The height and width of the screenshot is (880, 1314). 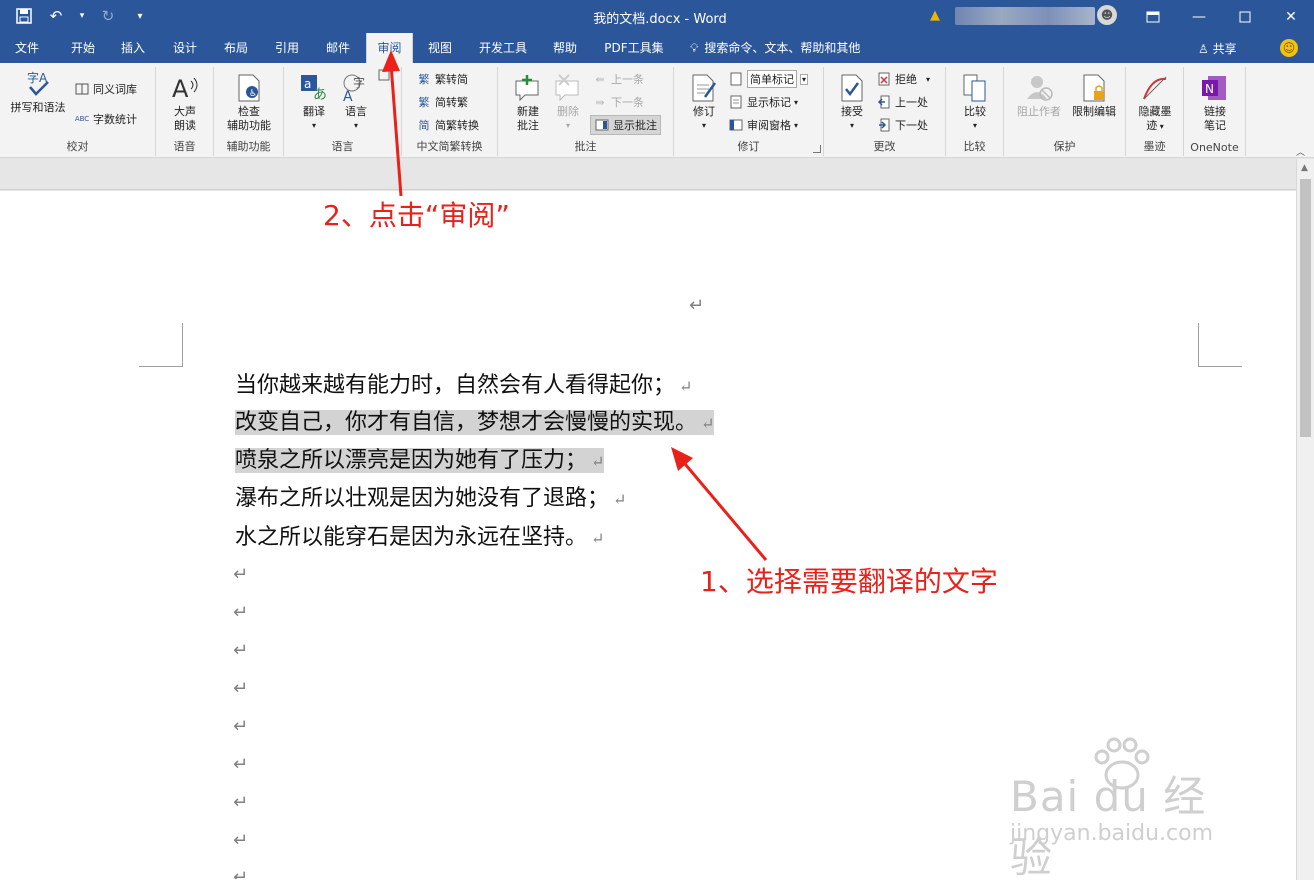 I want to click on linked-notes-button: N 链接 笔记, so click(x=1215, y=103).